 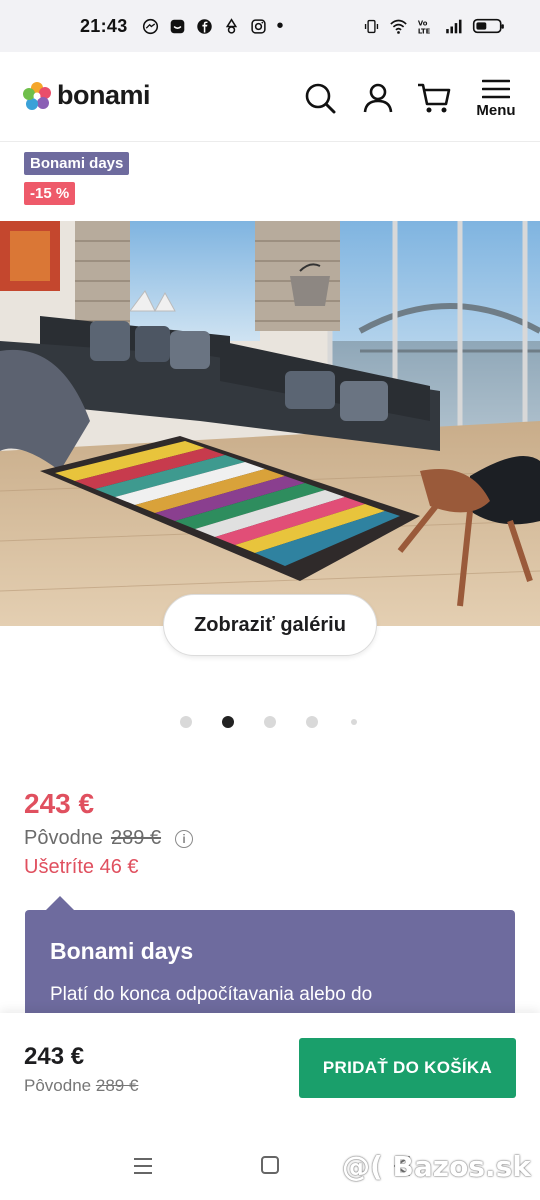 I want to click on signal-icon, so click(x=454, y=26).